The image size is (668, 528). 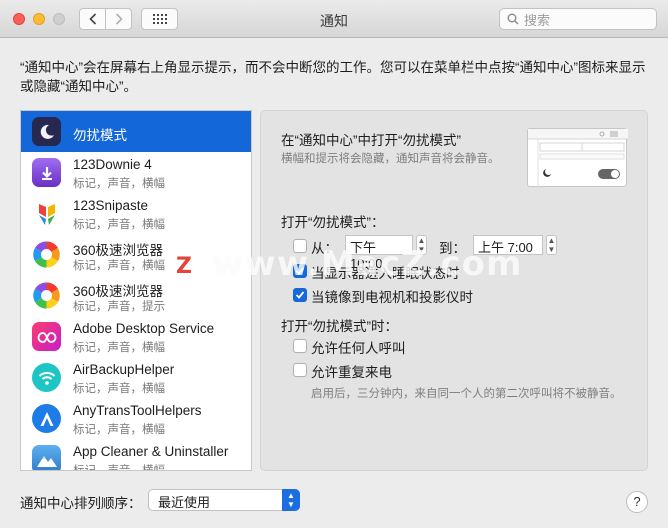 I want to click on list-item: Adobe Desktop Service 标记，声音，横幅, so click(x=136, y=336).